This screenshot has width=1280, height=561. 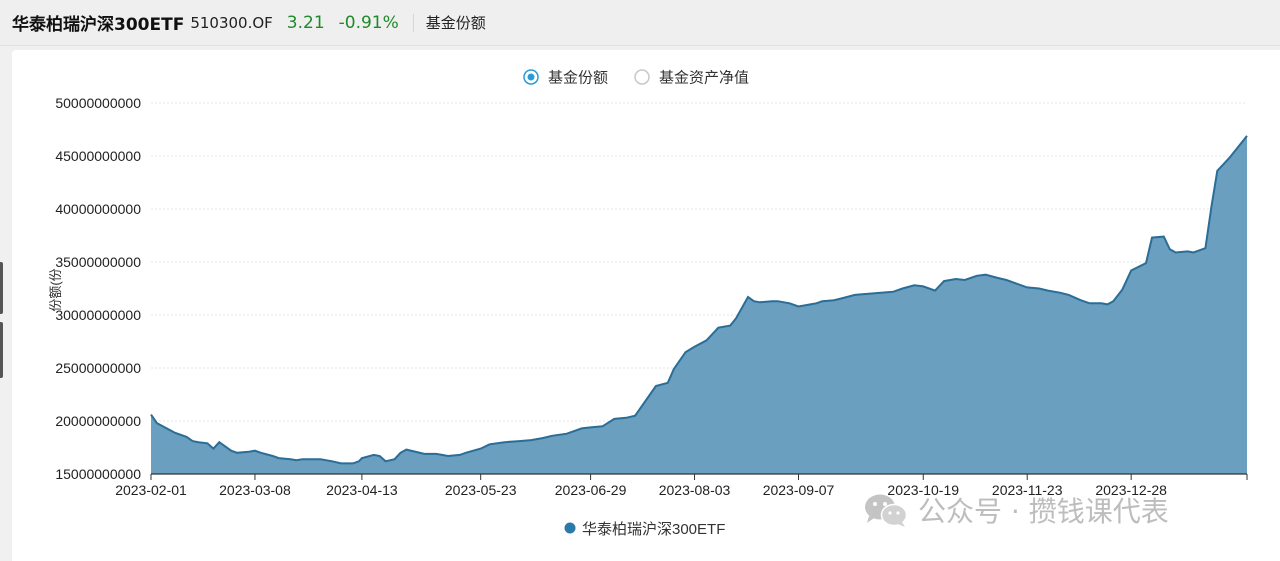 What do you see at coordinates (695, 490) in the screenshot?
I see `x-tick-label: 2023-08-03` at bounding box center [695, 490].